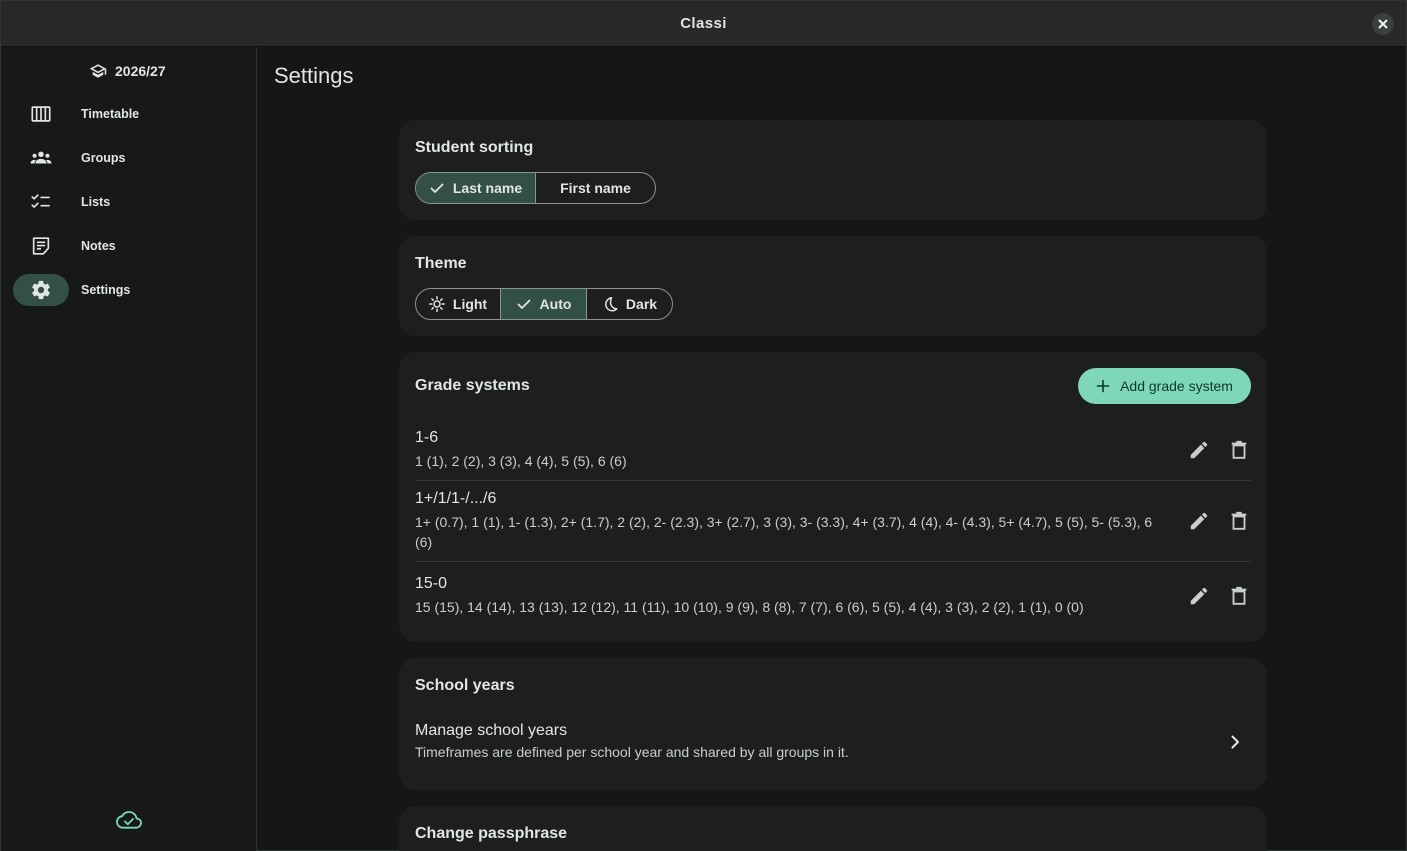 This screenshot has width=1407, height=851. I want to click on theme-light-option: Light, so click(458, 304).